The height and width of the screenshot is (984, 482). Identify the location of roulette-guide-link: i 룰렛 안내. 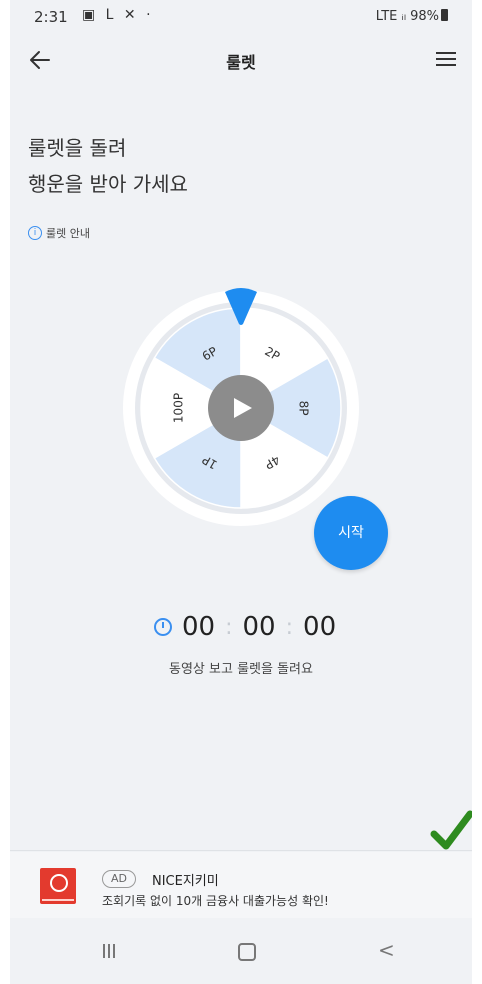
(59, 233).